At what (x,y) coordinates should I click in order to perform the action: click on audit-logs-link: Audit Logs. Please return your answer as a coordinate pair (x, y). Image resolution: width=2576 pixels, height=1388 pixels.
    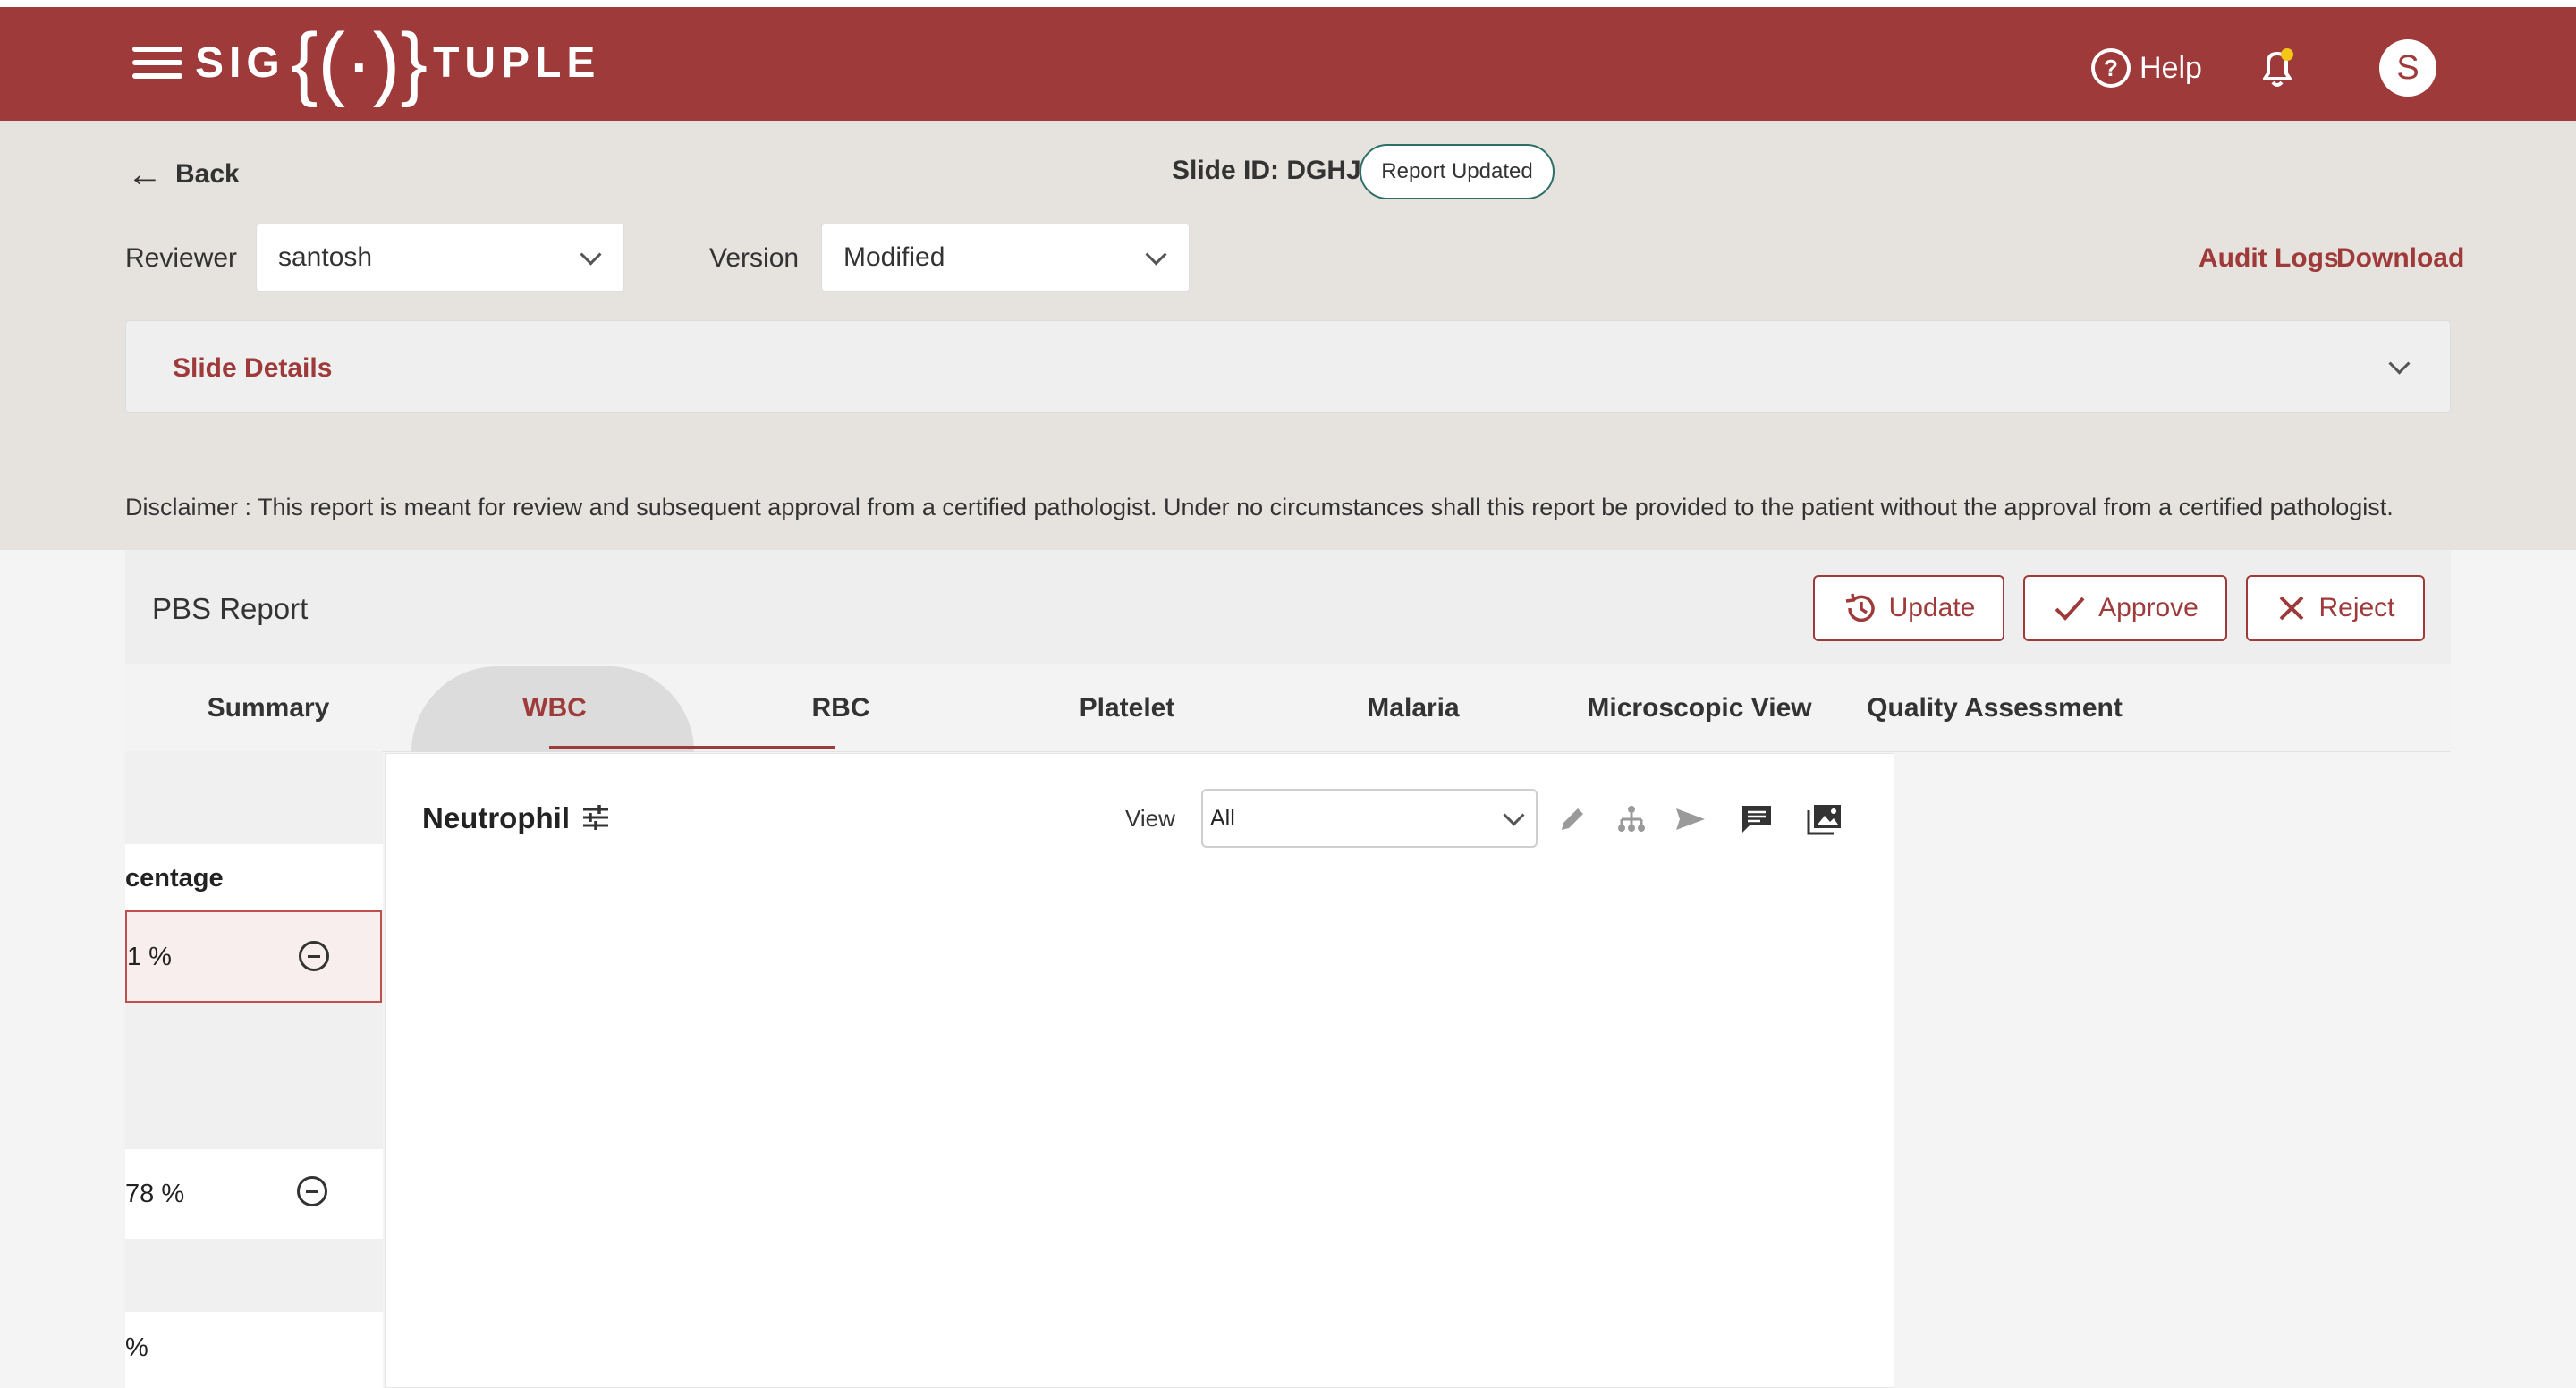
    Looking at the image, I should click on (2269, 258).